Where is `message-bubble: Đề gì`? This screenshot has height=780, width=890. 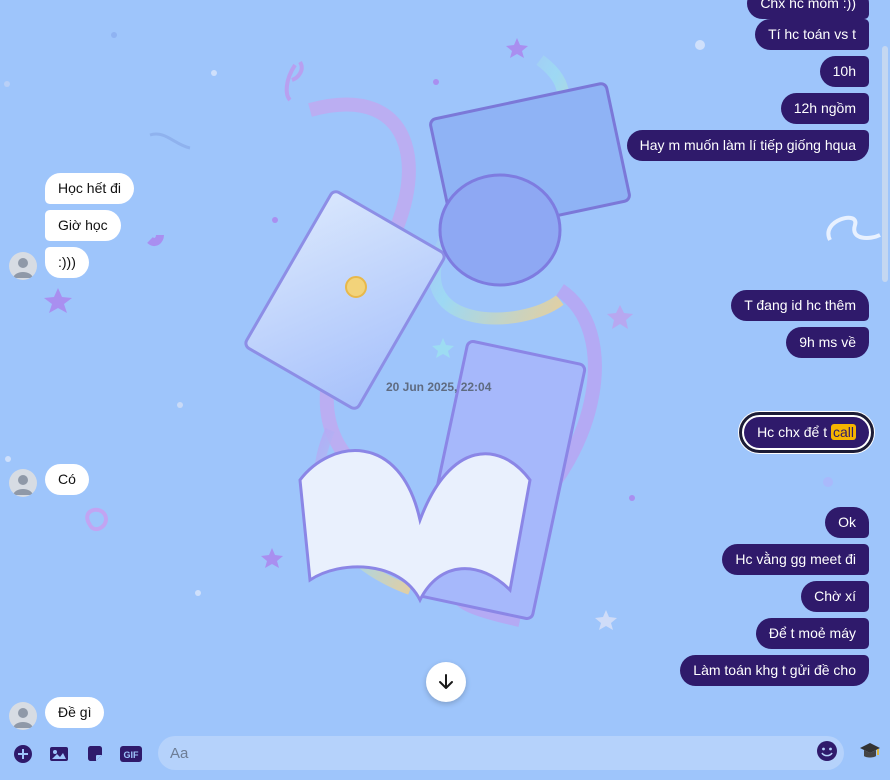
message-bubble: Đề gì is located at coordinates (75, 712).